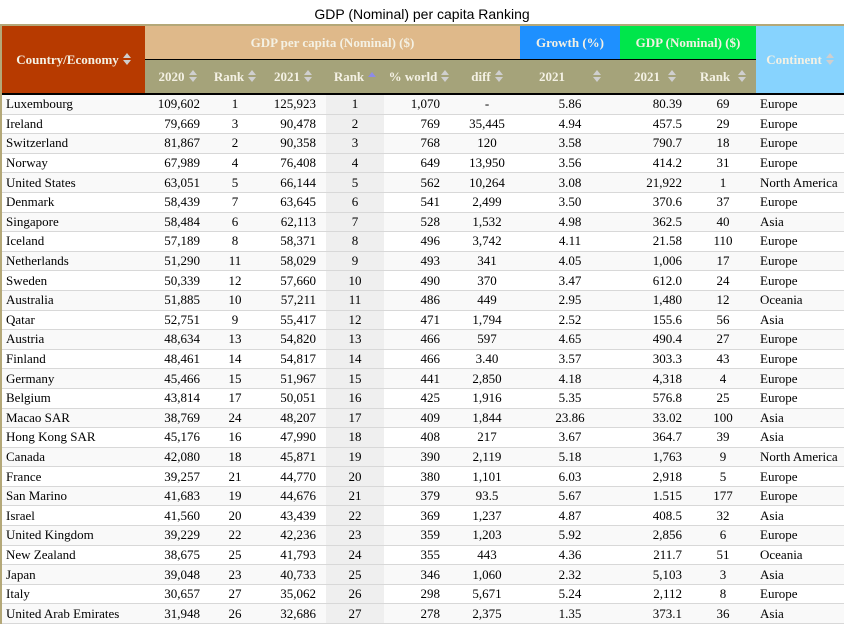 The image size is (844, 624). I want to click on cell-percent-world: 278, so click(419, 613).